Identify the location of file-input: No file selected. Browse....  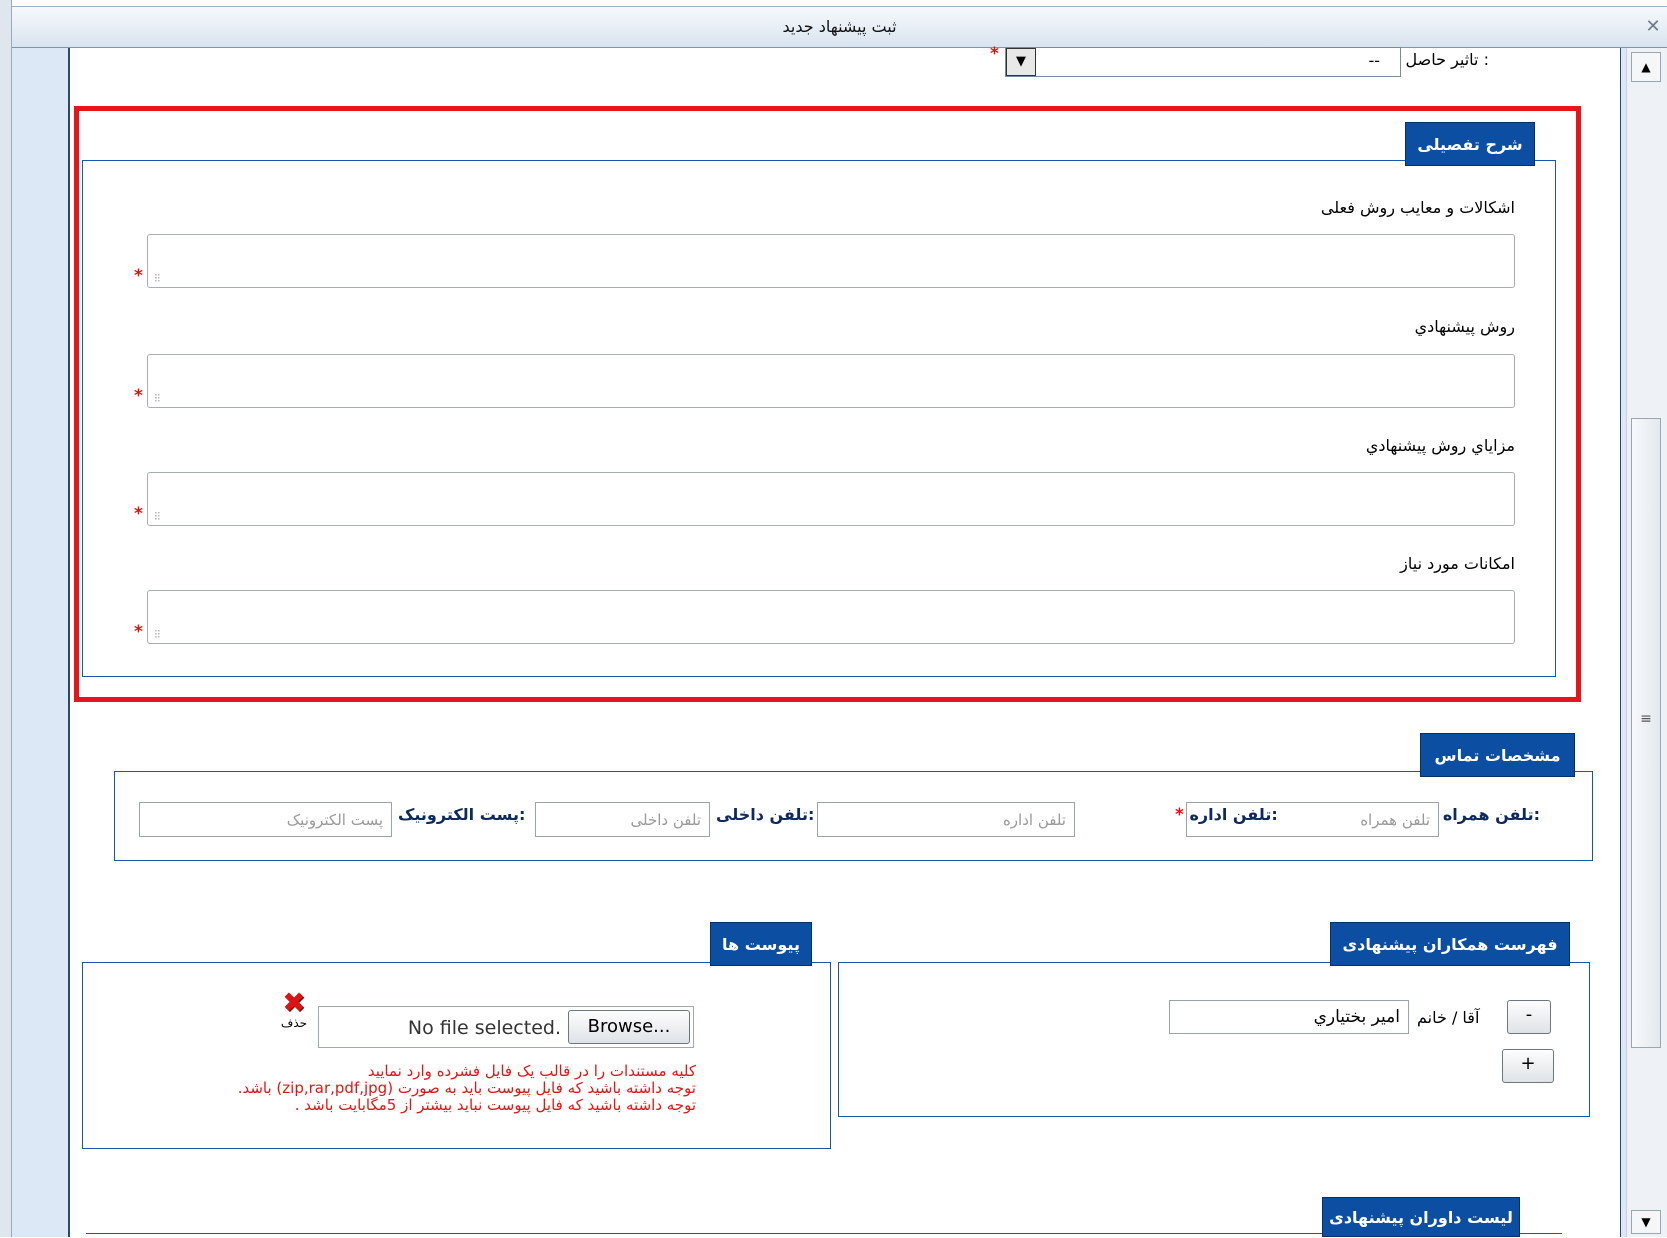
(506, 1027).